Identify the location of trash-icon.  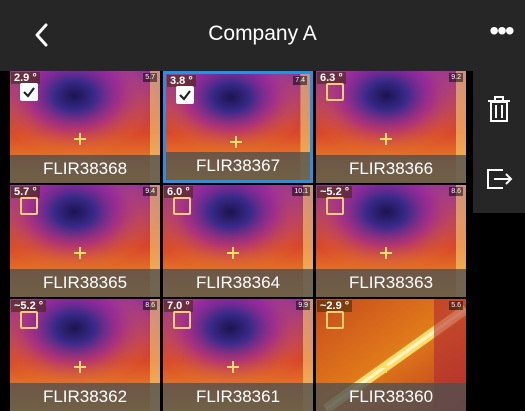
(499, 109).